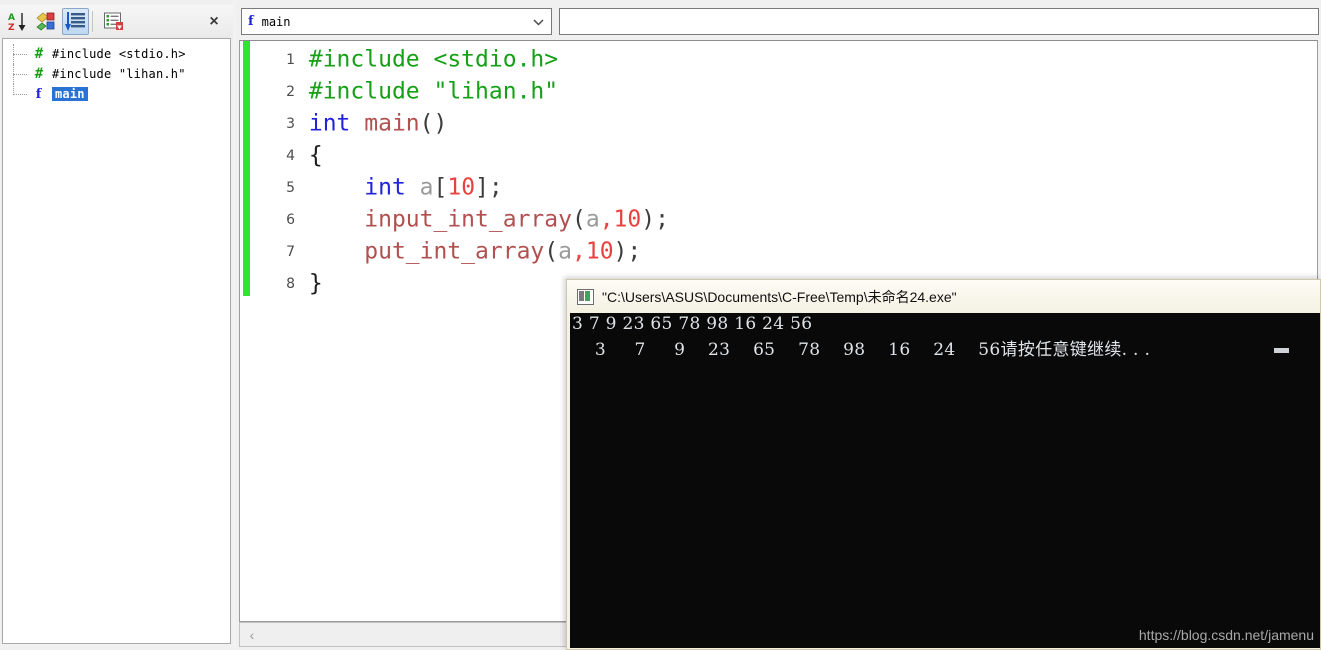 The height and width of the screenshot is (650, 1321). Describe the element at coordinates (214, 22) in the screenshot. I see `close-panel-button: ×` at that location.